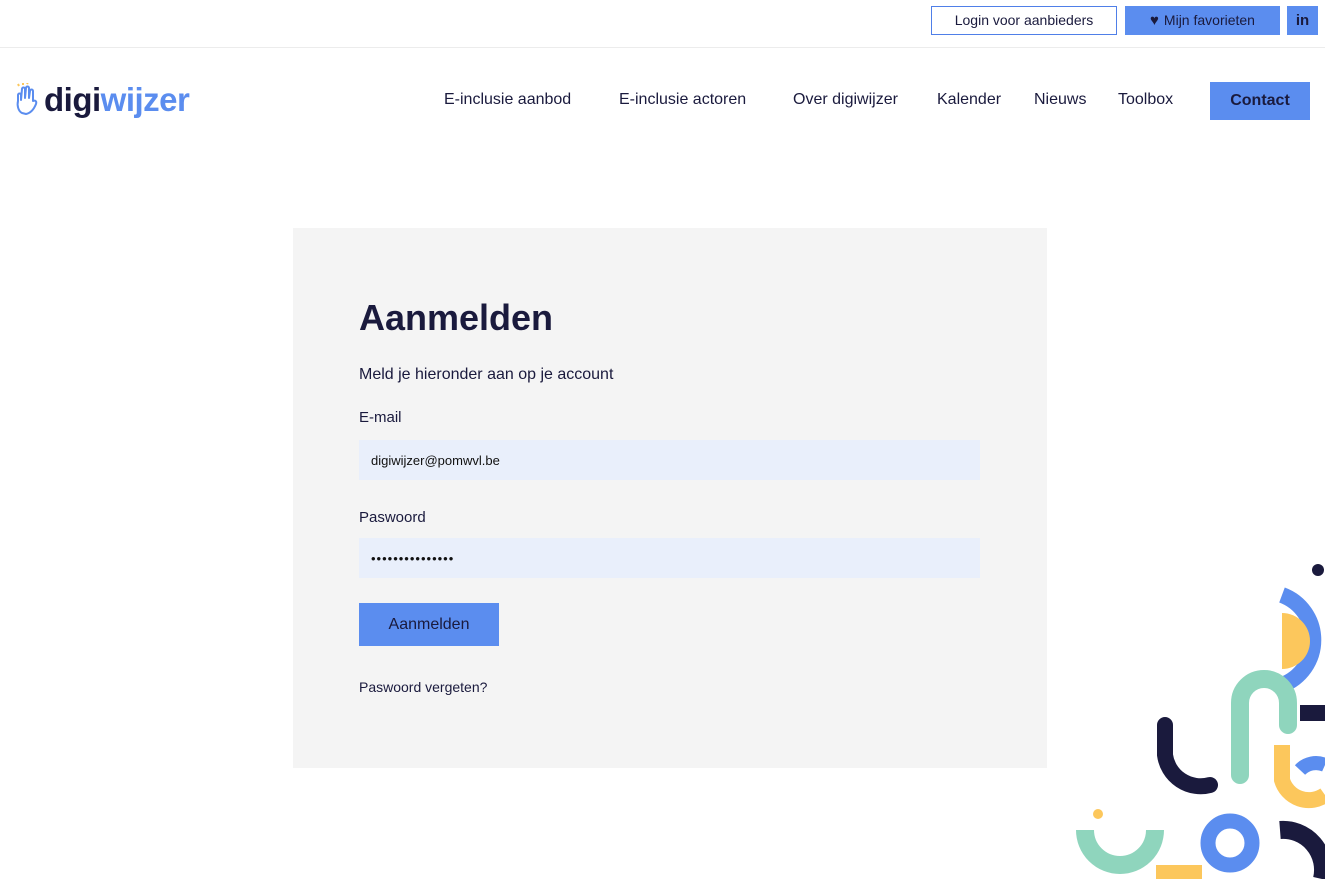  I want to click on heart-icon: ♥, so click(1154, 20).